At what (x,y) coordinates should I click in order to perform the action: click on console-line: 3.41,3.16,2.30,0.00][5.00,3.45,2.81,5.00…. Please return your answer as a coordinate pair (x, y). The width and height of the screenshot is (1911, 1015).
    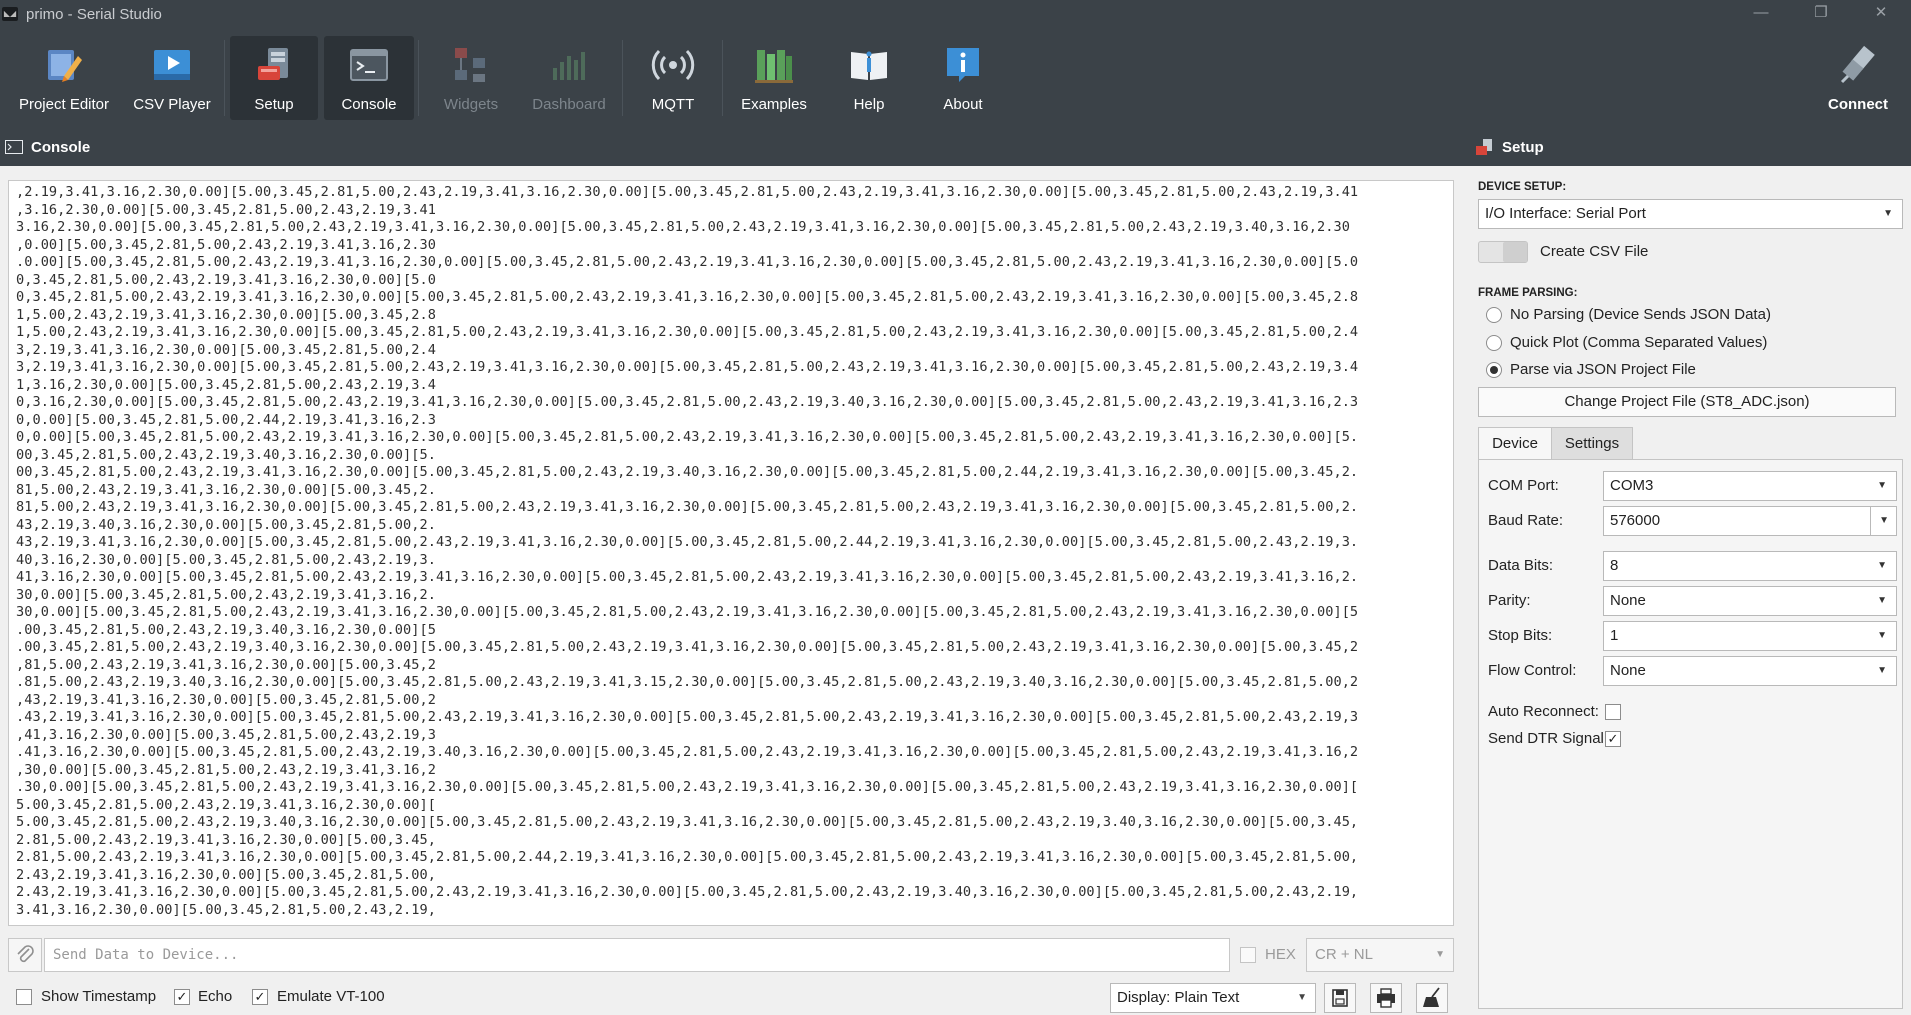
    Looking at the image, I should click on (226, 909).